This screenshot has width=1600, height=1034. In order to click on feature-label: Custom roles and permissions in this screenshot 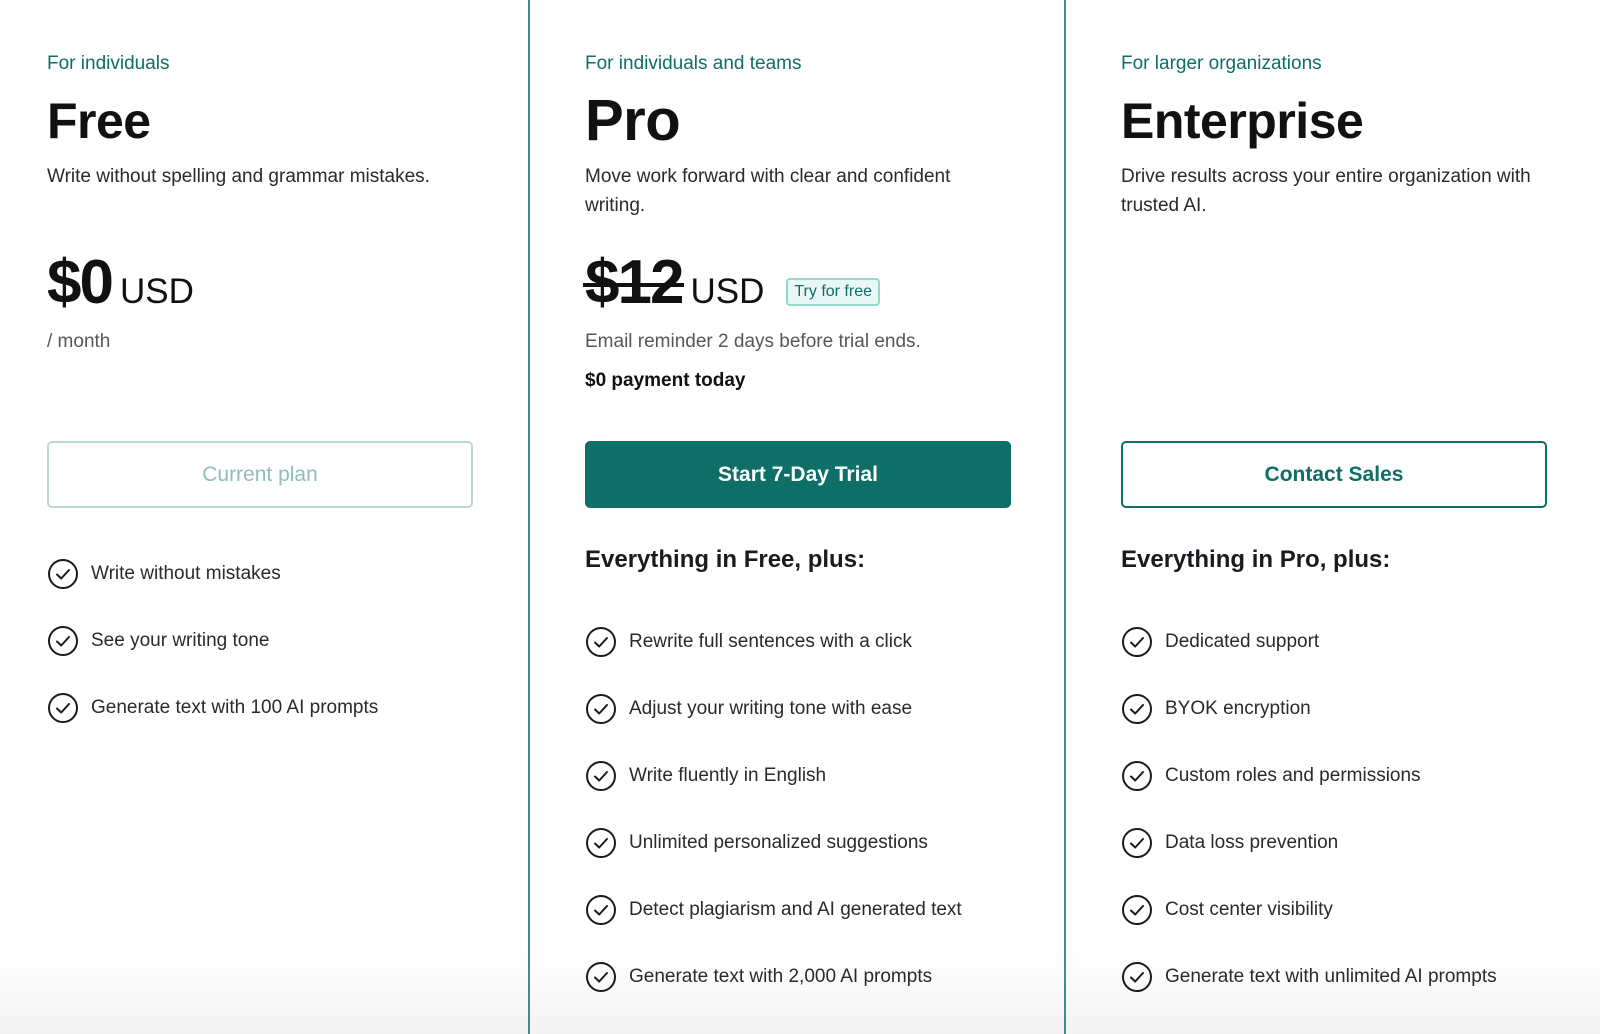, I will do `click(1293, 775)`.